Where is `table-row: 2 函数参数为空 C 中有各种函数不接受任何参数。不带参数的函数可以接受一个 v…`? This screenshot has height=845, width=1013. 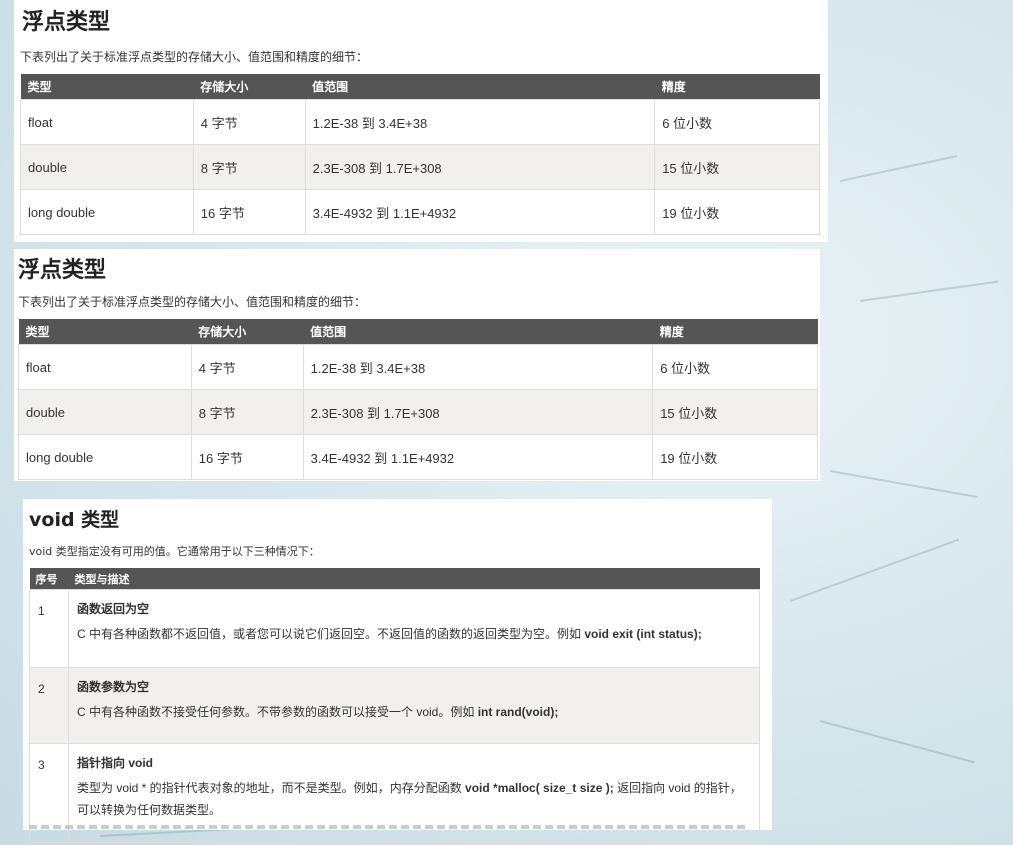 table-row: 2 函数参数为空 C 中有各种函数不接受任何参数。不带参数的函数可以接受一个 v… is located at coordinates (394, 705).